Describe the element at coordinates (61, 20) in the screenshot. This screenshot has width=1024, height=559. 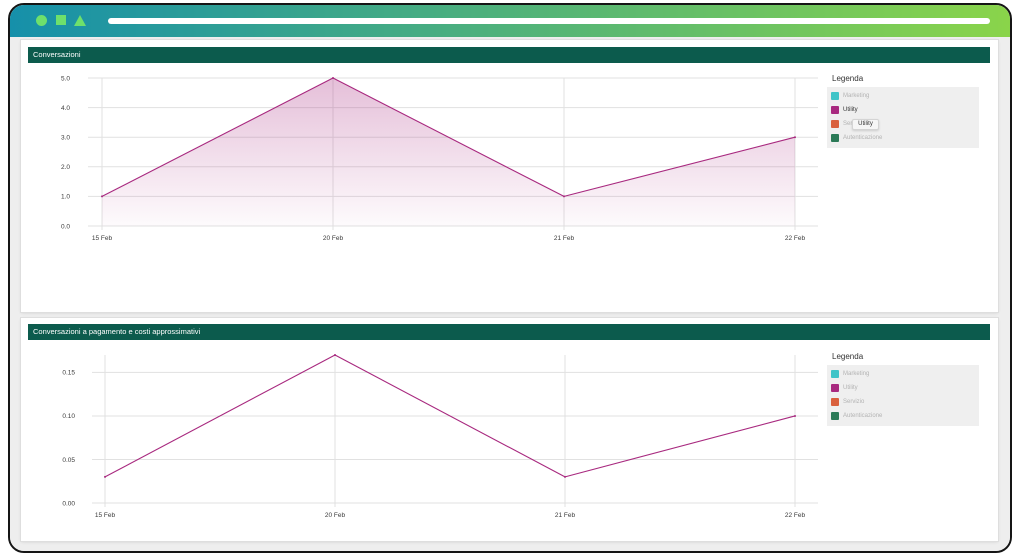
I see `square-icon` at that location.